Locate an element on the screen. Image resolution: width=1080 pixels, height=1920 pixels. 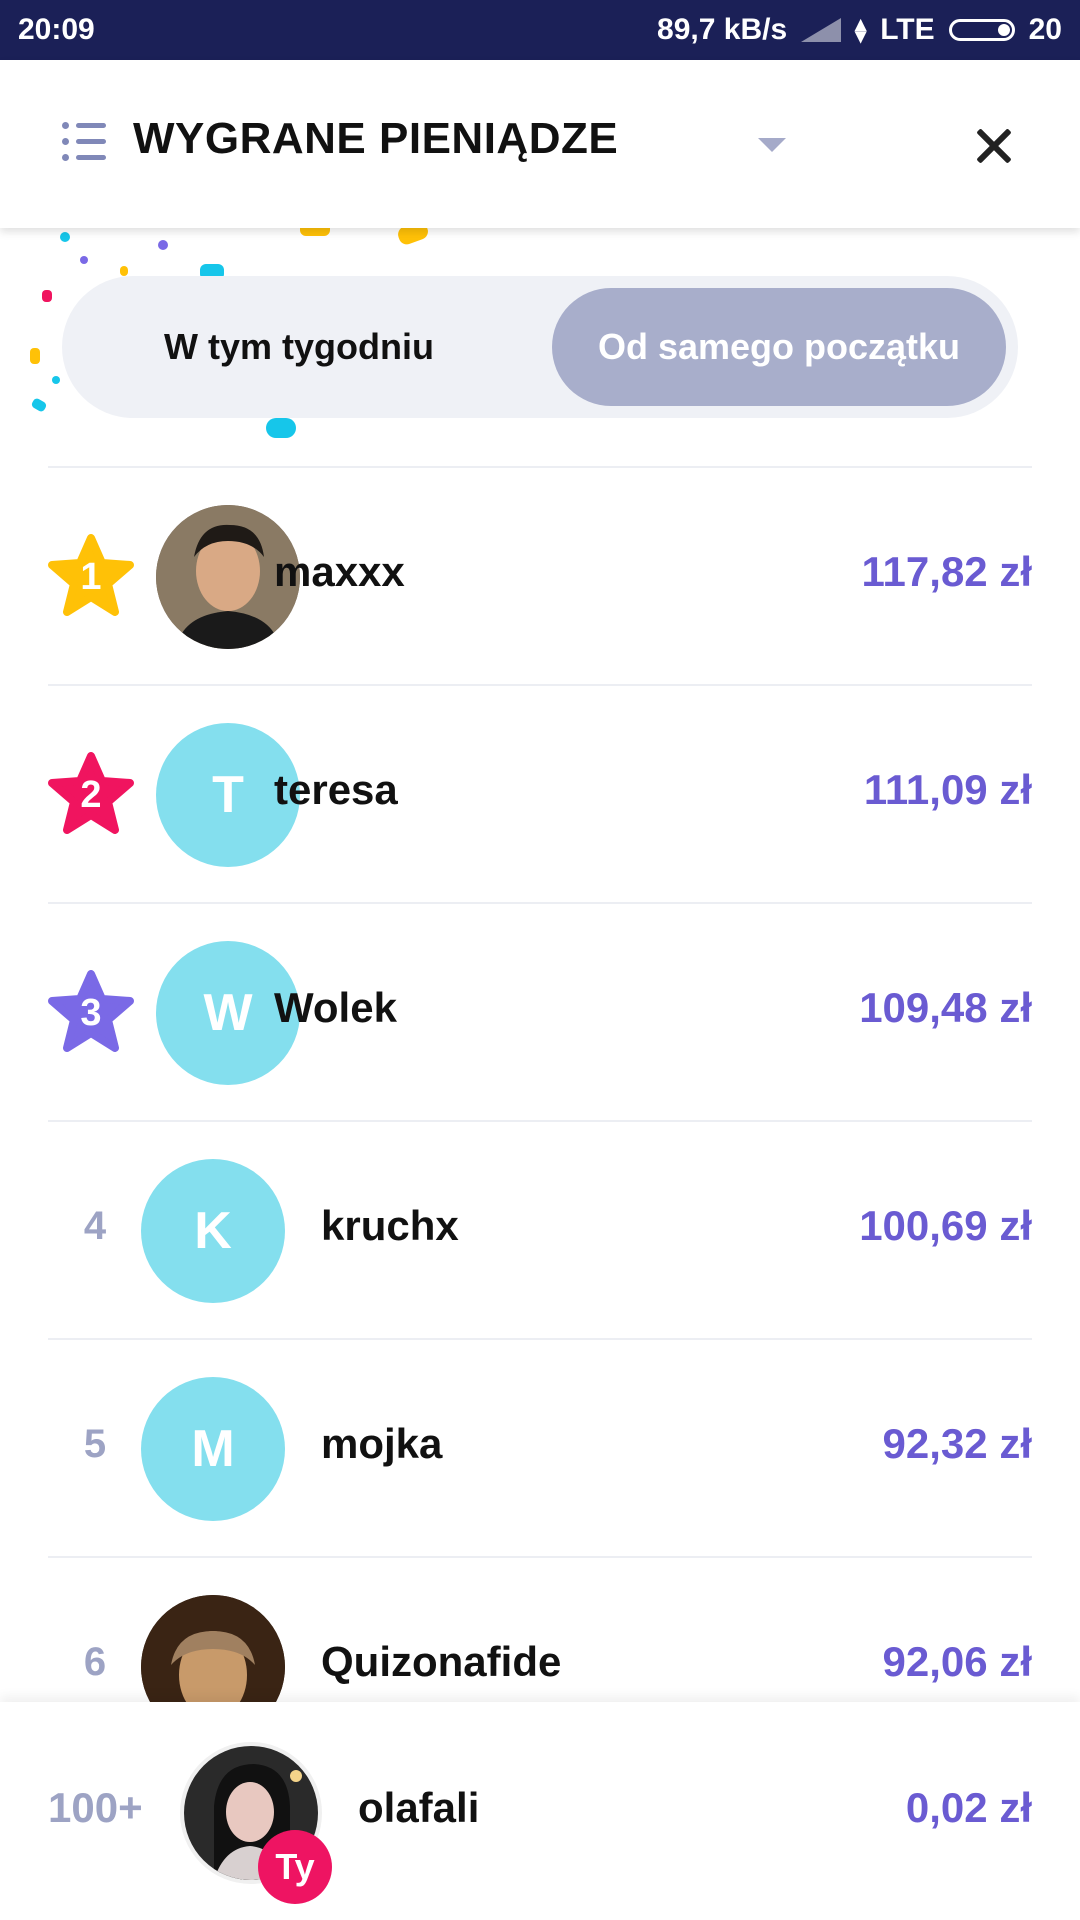
period-toggle: W tym tygodniu Od samego początku is located at coordinates (540, 347).